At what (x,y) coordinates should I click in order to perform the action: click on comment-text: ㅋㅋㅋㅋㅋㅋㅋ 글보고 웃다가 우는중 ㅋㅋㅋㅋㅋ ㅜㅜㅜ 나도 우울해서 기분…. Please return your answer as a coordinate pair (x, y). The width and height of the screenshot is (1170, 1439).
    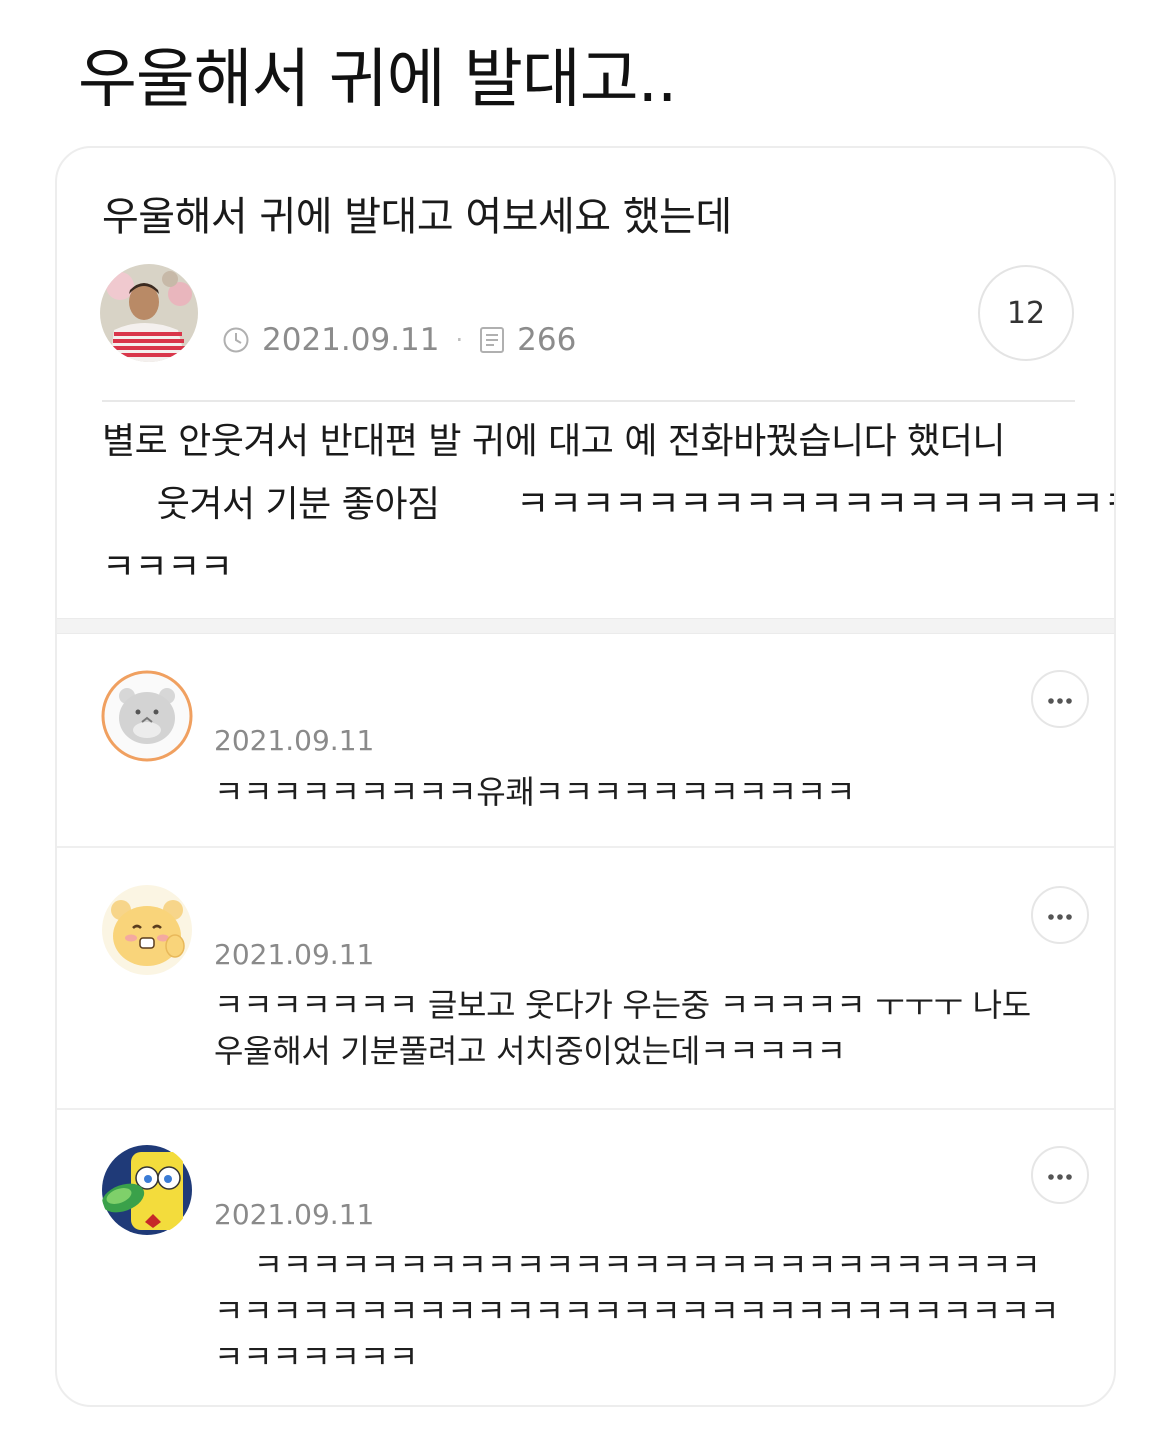
    Looking at the image, I should click on (654, 1028).